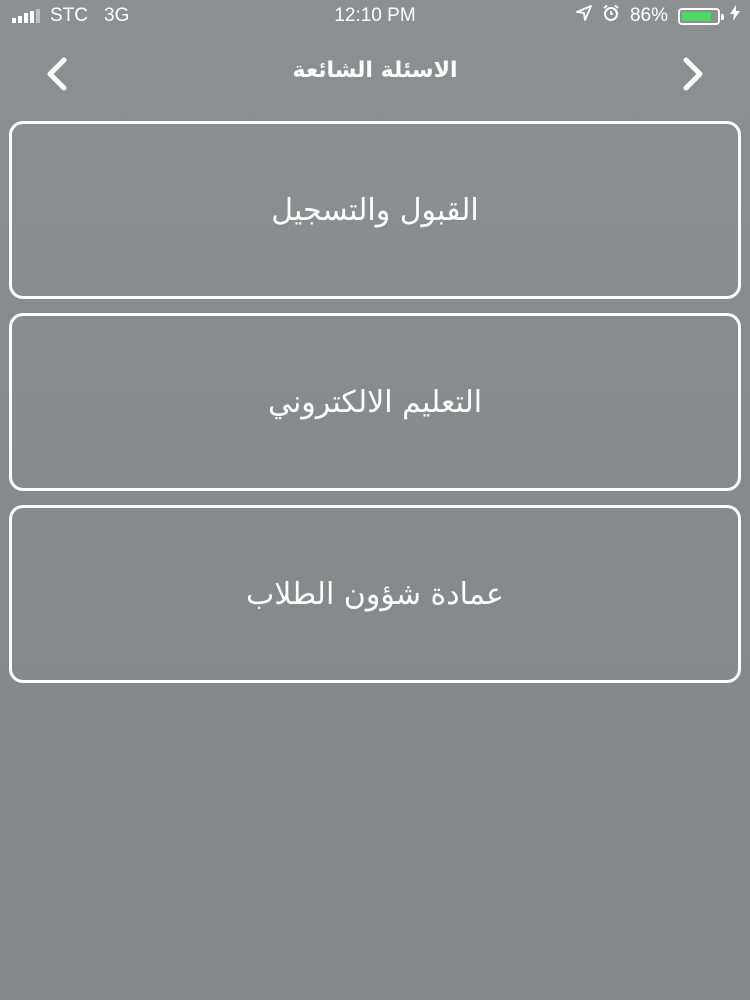  I want to click on nav-bar: الاسئلة الشائعة, so click(375, 72).